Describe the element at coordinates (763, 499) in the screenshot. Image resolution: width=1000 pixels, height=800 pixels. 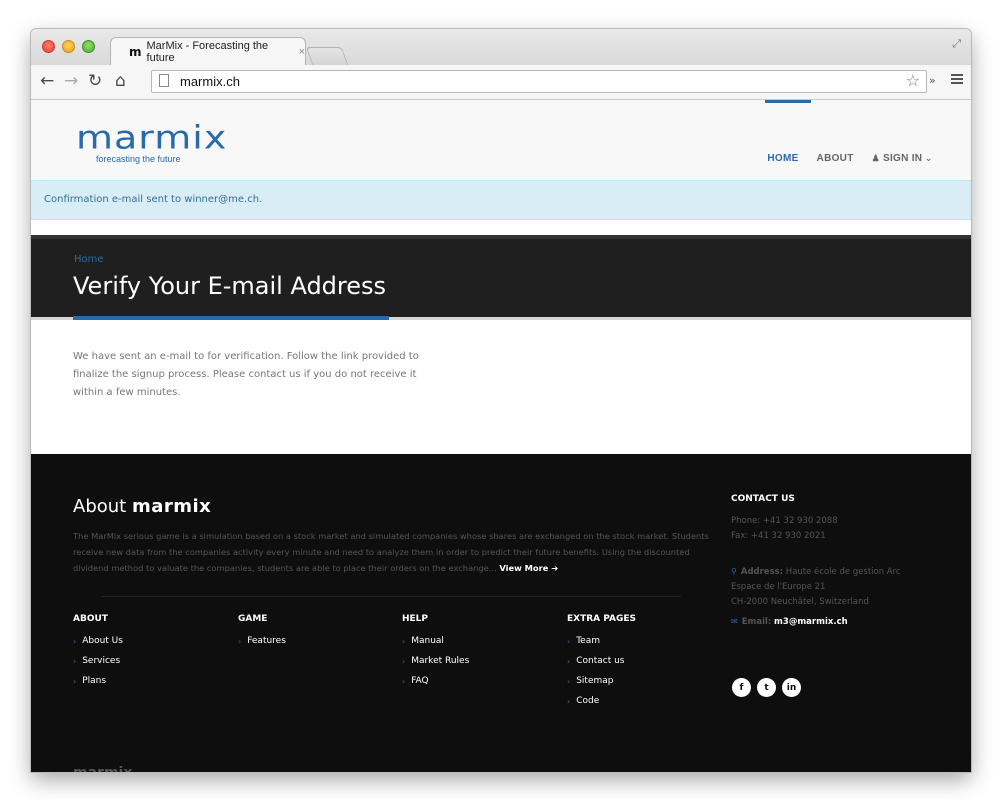
I see `contact-heading: CONTACT US` at that location.